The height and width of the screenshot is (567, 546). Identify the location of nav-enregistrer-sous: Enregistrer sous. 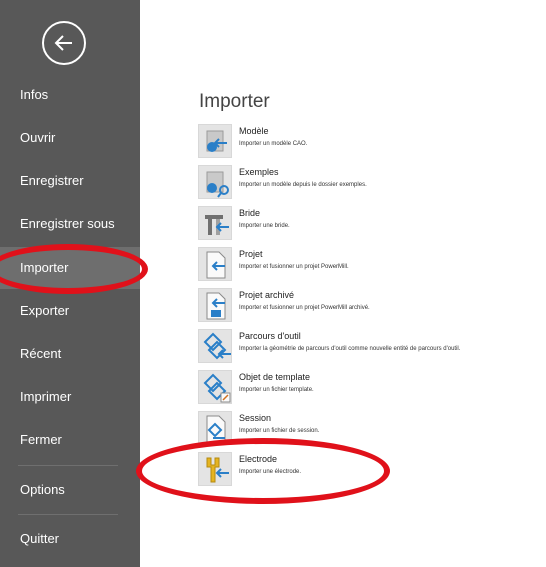
(70, 224).